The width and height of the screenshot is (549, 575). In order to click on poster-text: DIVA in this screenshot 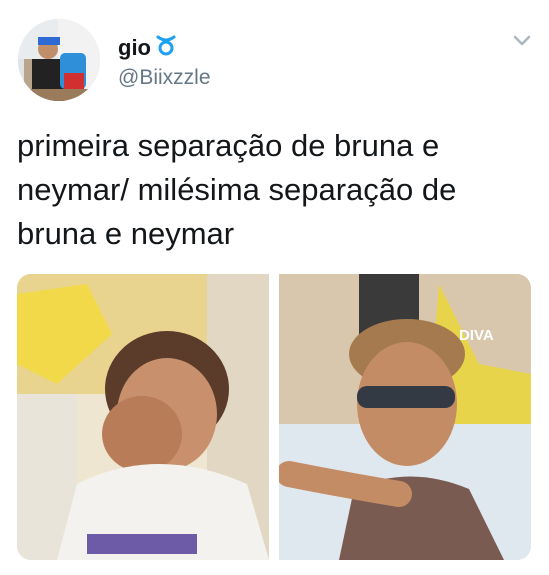, I will do `click(476, 335)`.